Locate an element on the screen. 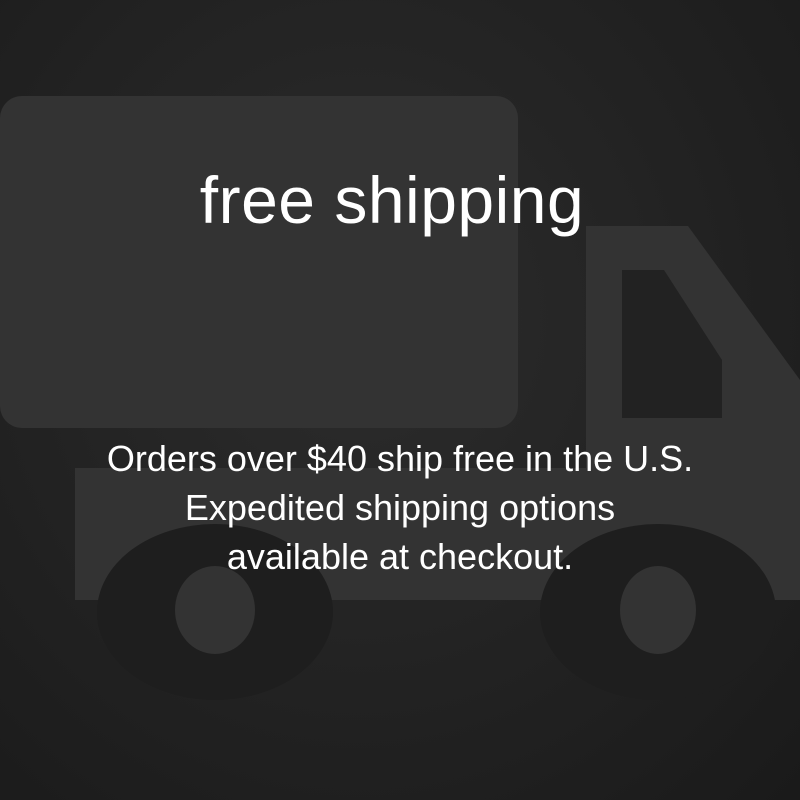 This screenshot has width=800, height=800. details-line-2: Expedited shipping options is located at coordinates (400, 507).